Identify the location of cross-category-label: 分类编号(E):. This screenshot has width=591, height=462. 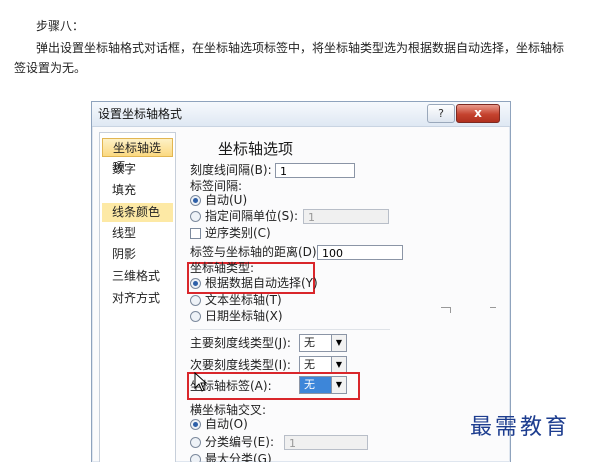
(239, 442).